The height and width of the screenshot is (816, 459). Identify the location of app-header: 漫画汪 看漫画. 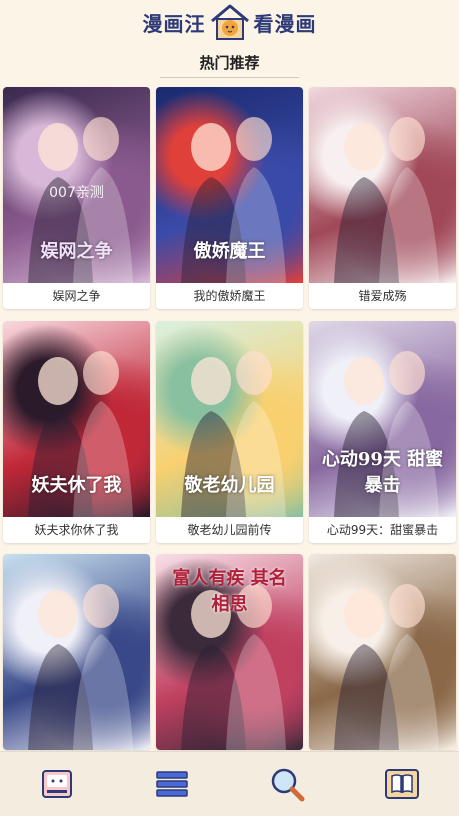
(229, 22).